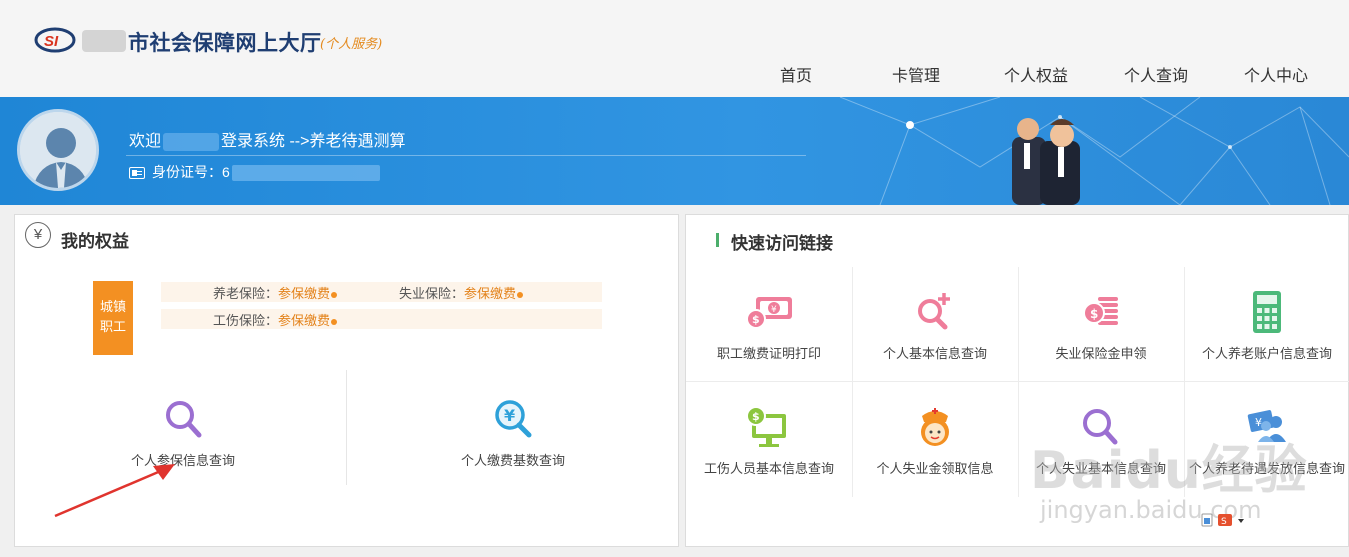 The width and height of the screenshot is (1349, 557). What do you see at coordinates (225, 43) in the screenshot?
I see `site-title: 市社会保障网上大厅` at bounding box center [225, 43].